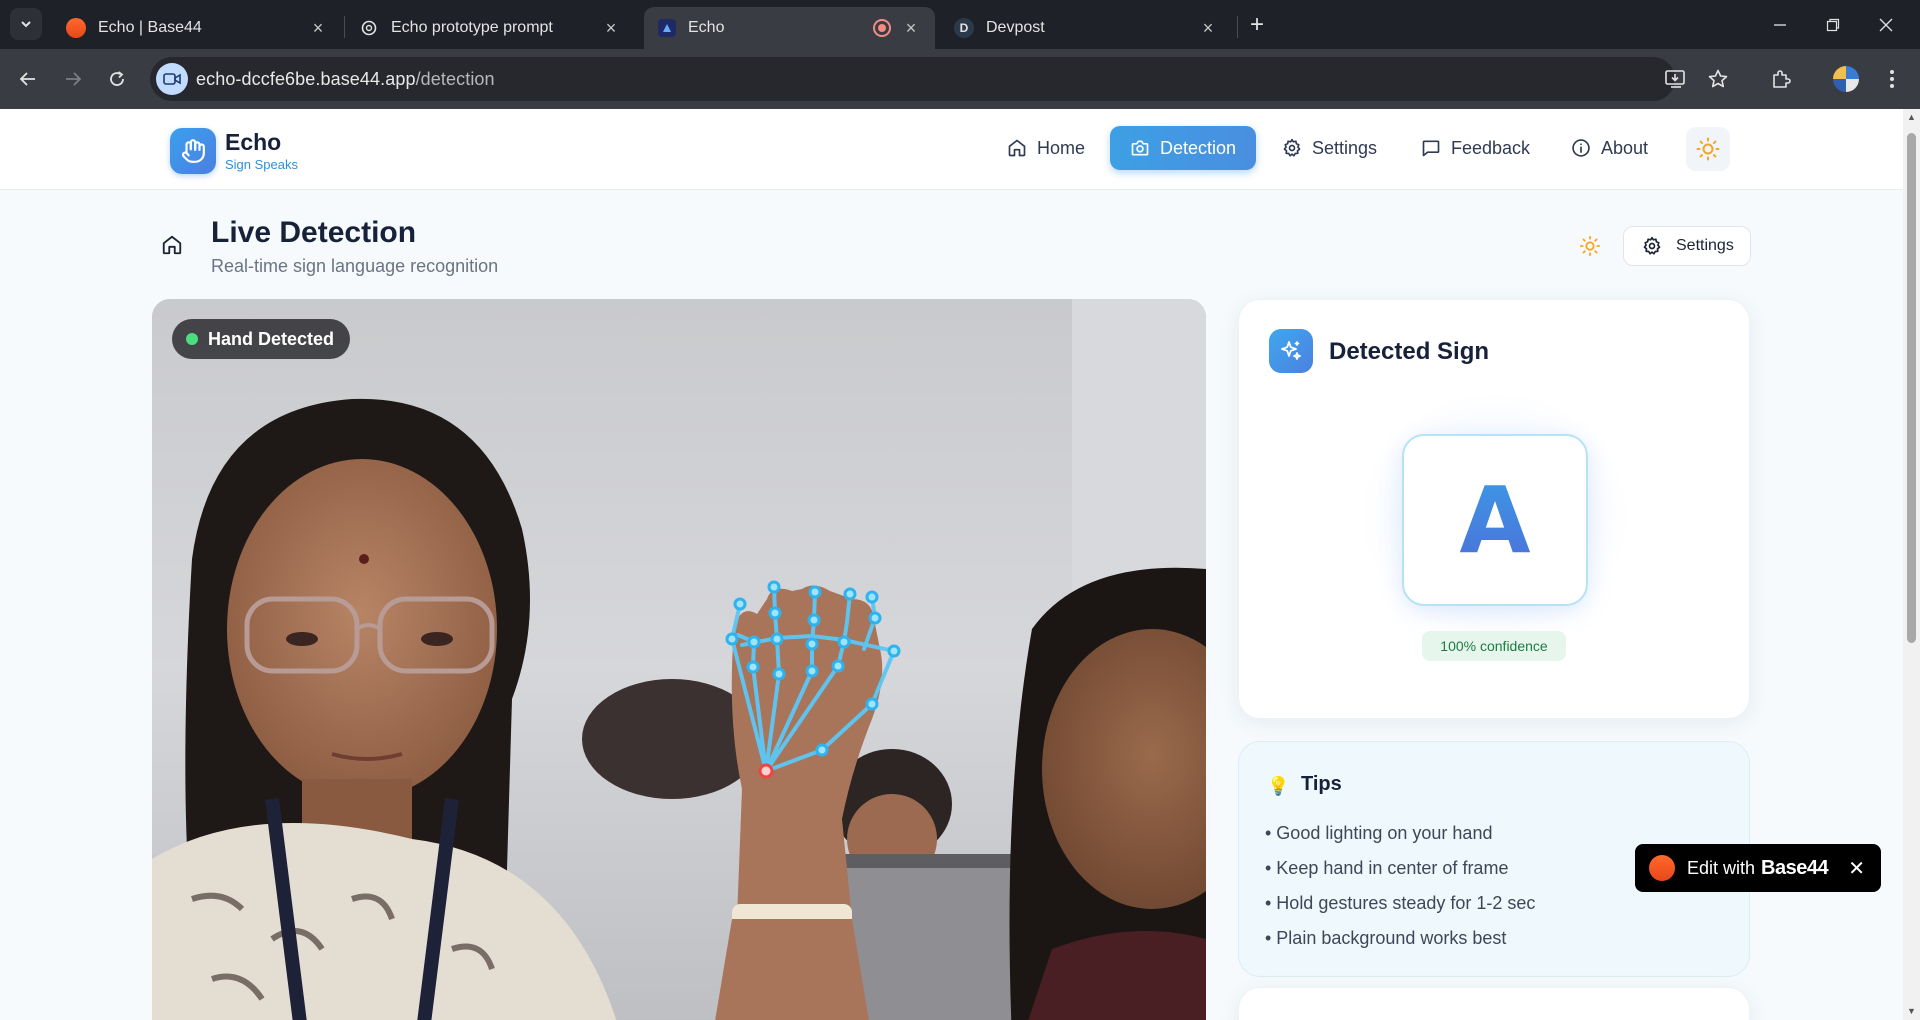  What do you see at coordinates (1911, 1011) in the screenshot?
I see `scroll-down-arrow: ▼` at bounding box center [1911, 1011].